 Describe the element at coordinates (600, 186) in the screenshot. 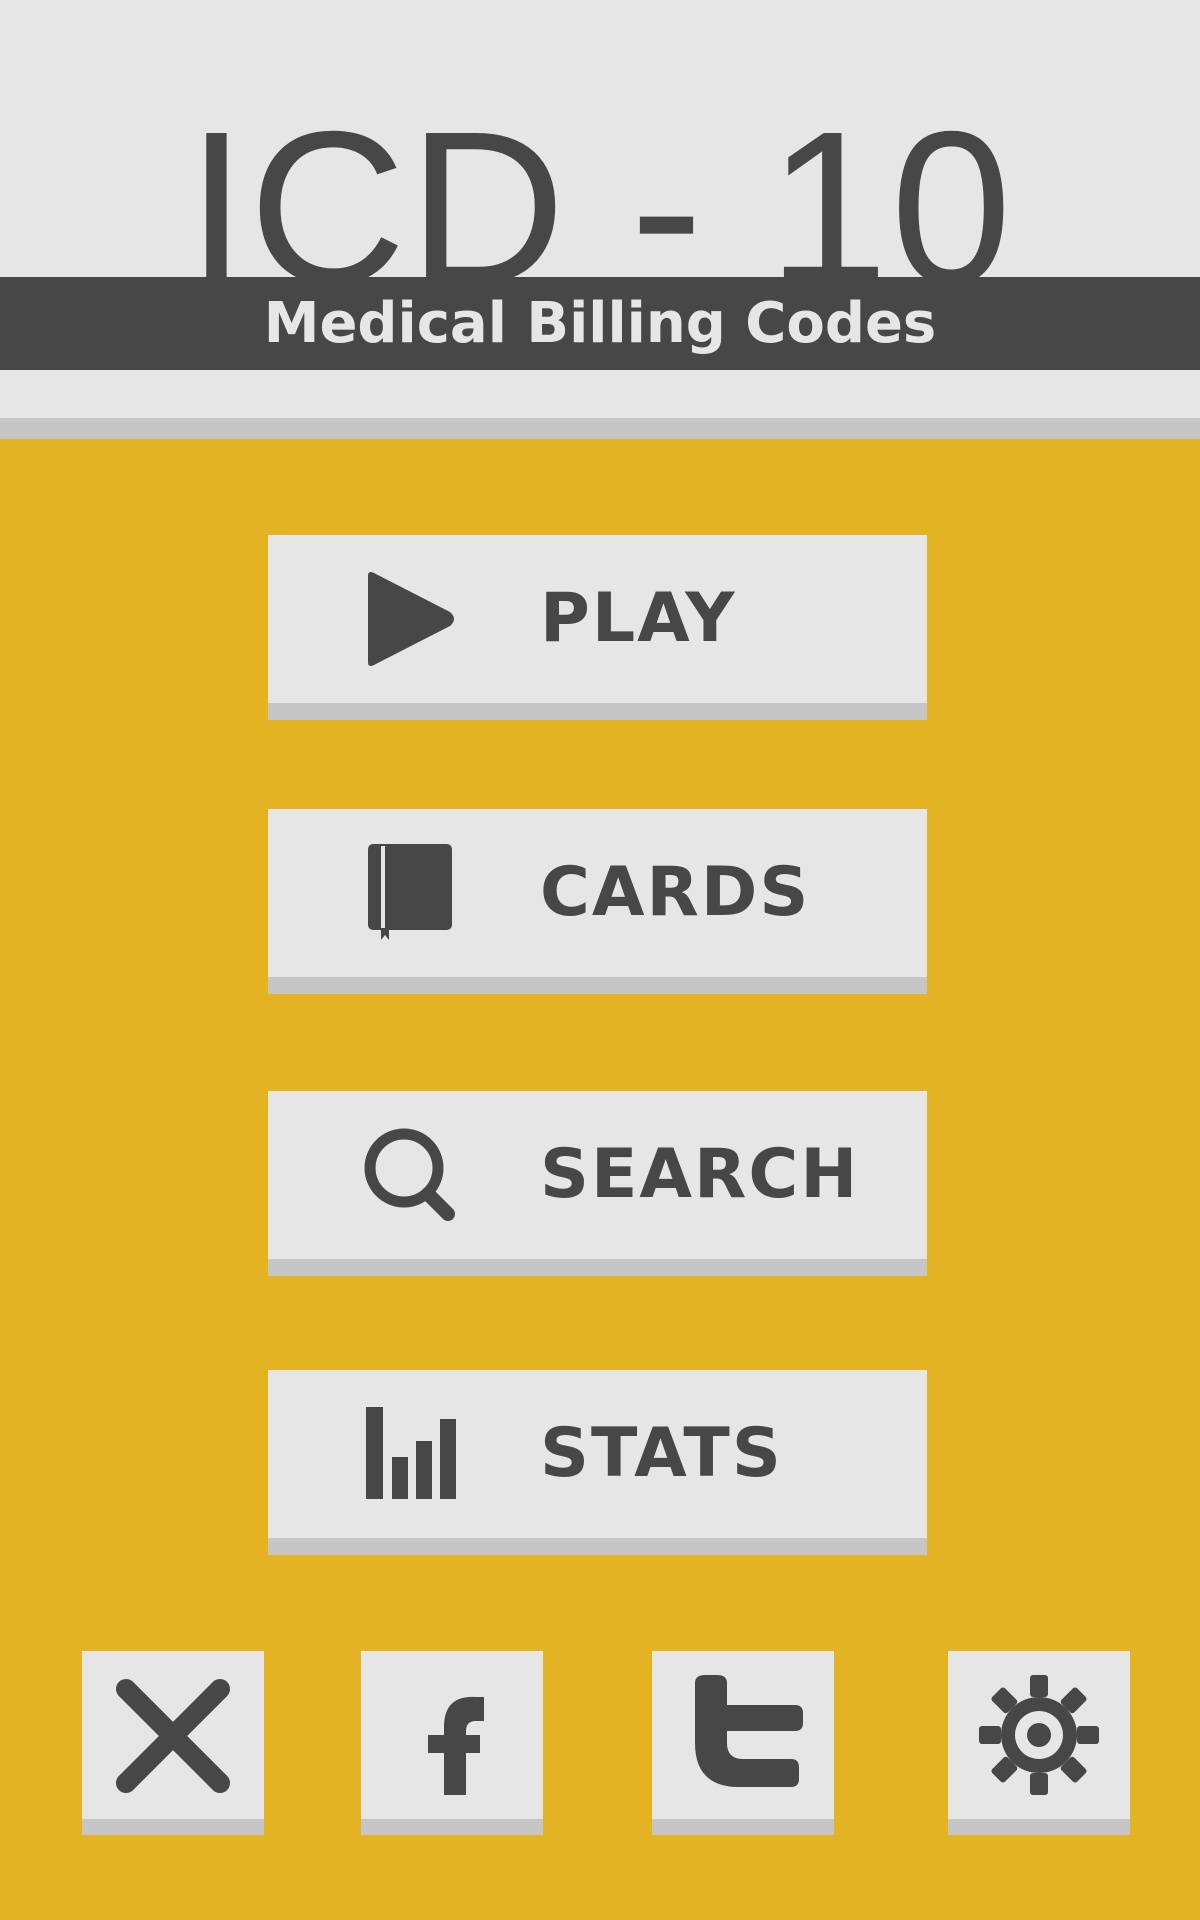

I see `app-title: ICD - 10` at that location.